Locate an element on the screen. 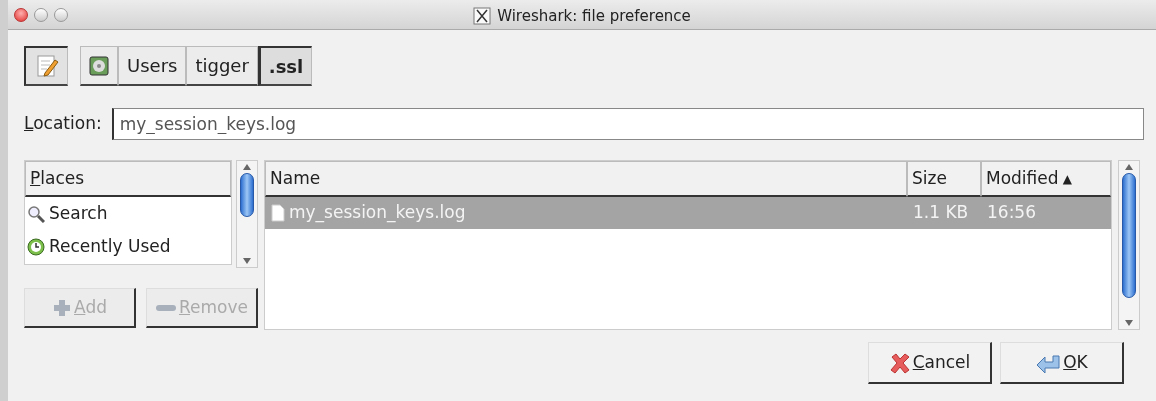  path-button: tigger is located at coordinates (222, 66).